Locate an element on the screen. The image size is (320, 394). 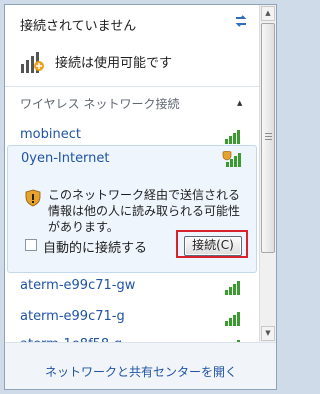
connect-button-highlight: 接続(C) is located at coordinates (212, 244).